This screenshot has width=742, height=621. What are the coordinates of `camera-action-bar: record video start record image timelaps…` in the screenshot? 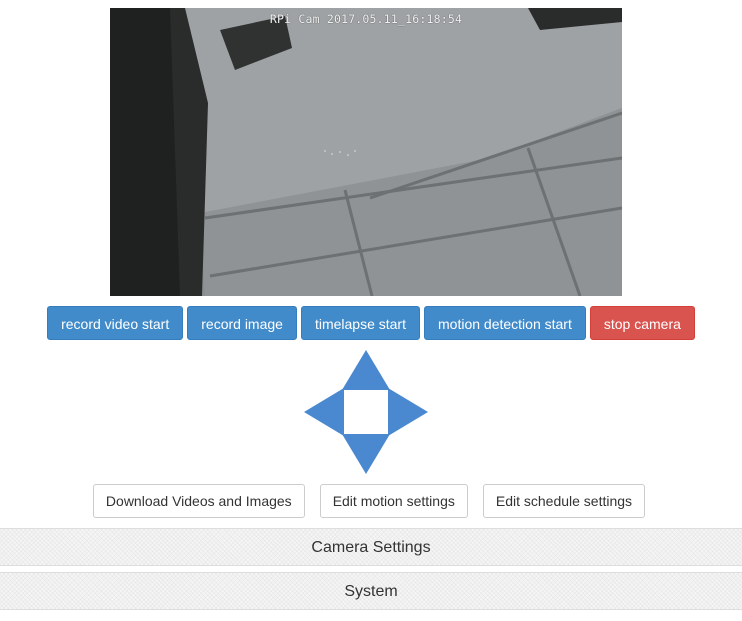 It's located at (371, 323).